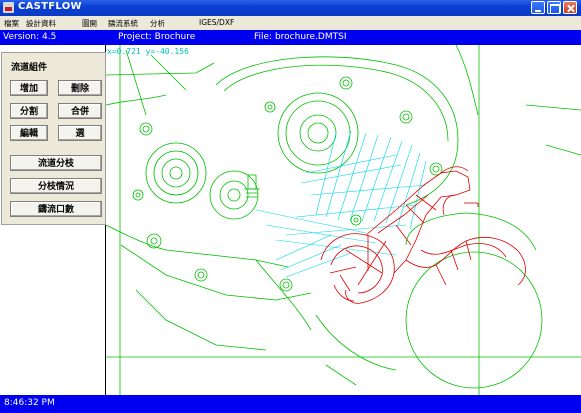  Describe the element at coordinates (89, 23) in the screenshot. I see `menu-drawing: 圖開` at that location.